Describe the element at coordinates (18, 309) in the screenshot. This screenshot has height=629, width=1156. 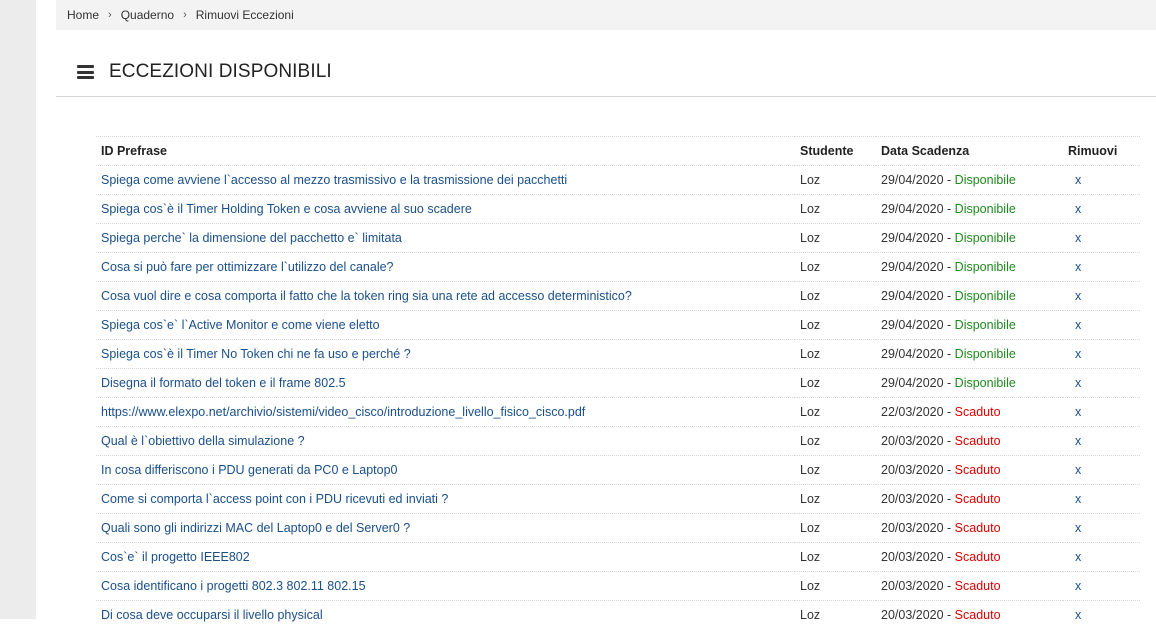
I see `left-side-strip` at that location.